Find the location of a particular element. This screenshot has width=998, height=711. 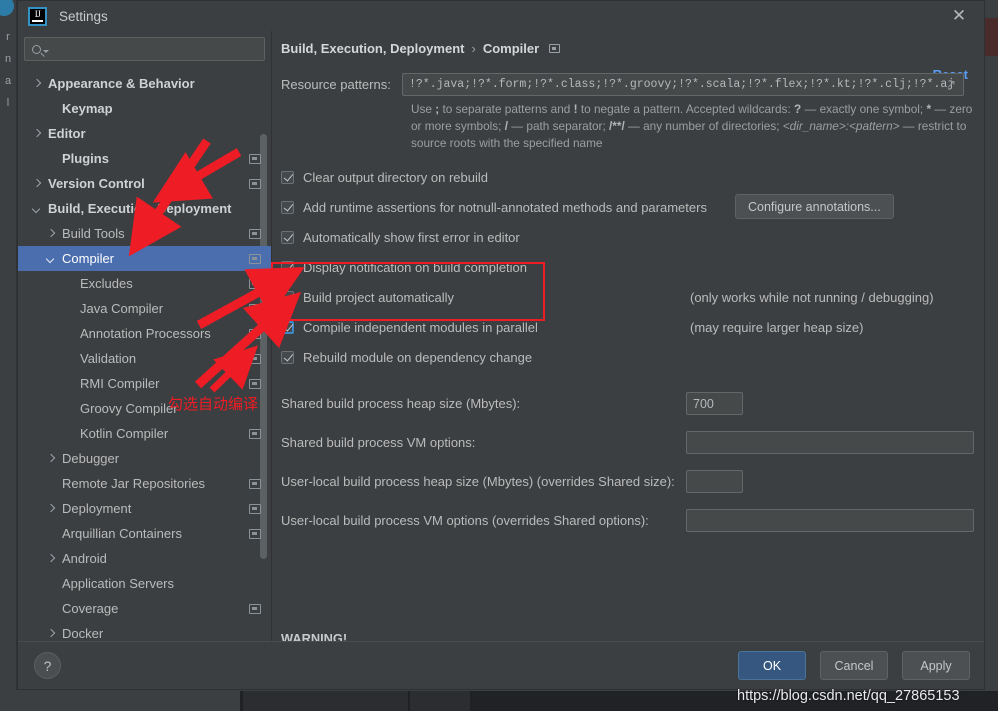

checkbox-label: Display notification on build completion is located at coordinates (415, 267).